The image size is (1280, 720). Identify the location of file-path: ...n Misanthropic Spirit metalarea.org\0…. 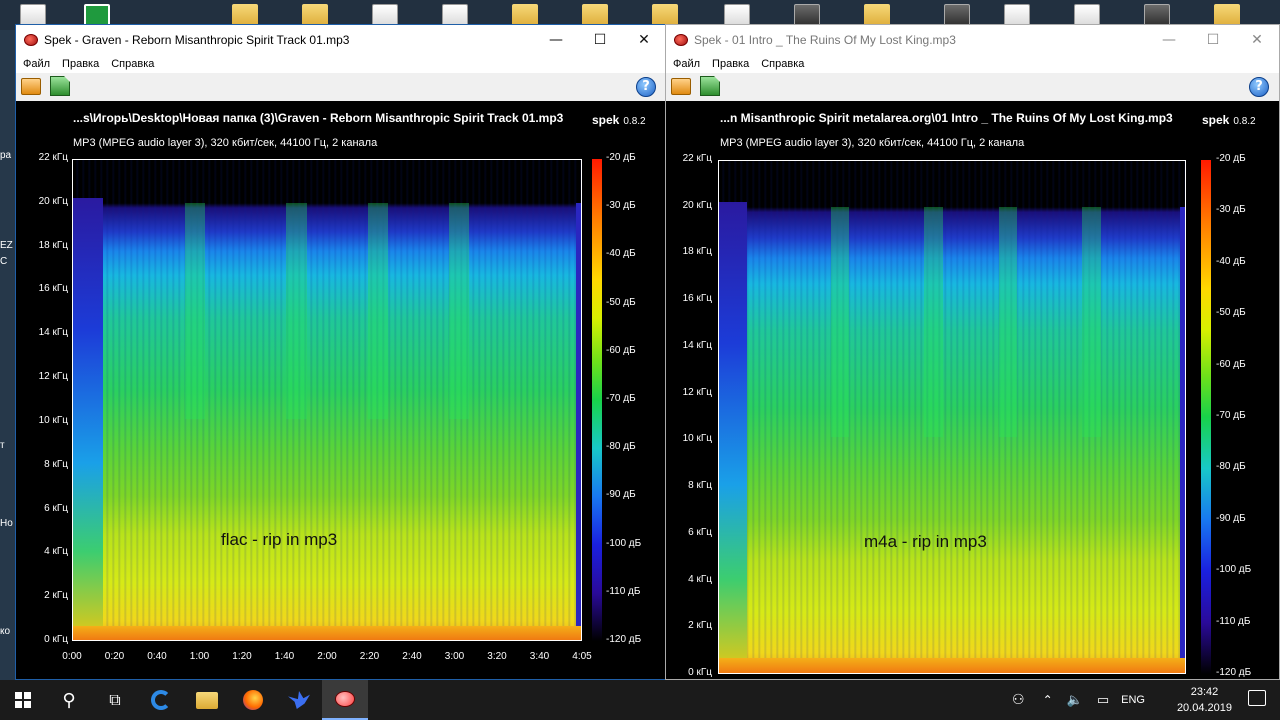
(946, 118).